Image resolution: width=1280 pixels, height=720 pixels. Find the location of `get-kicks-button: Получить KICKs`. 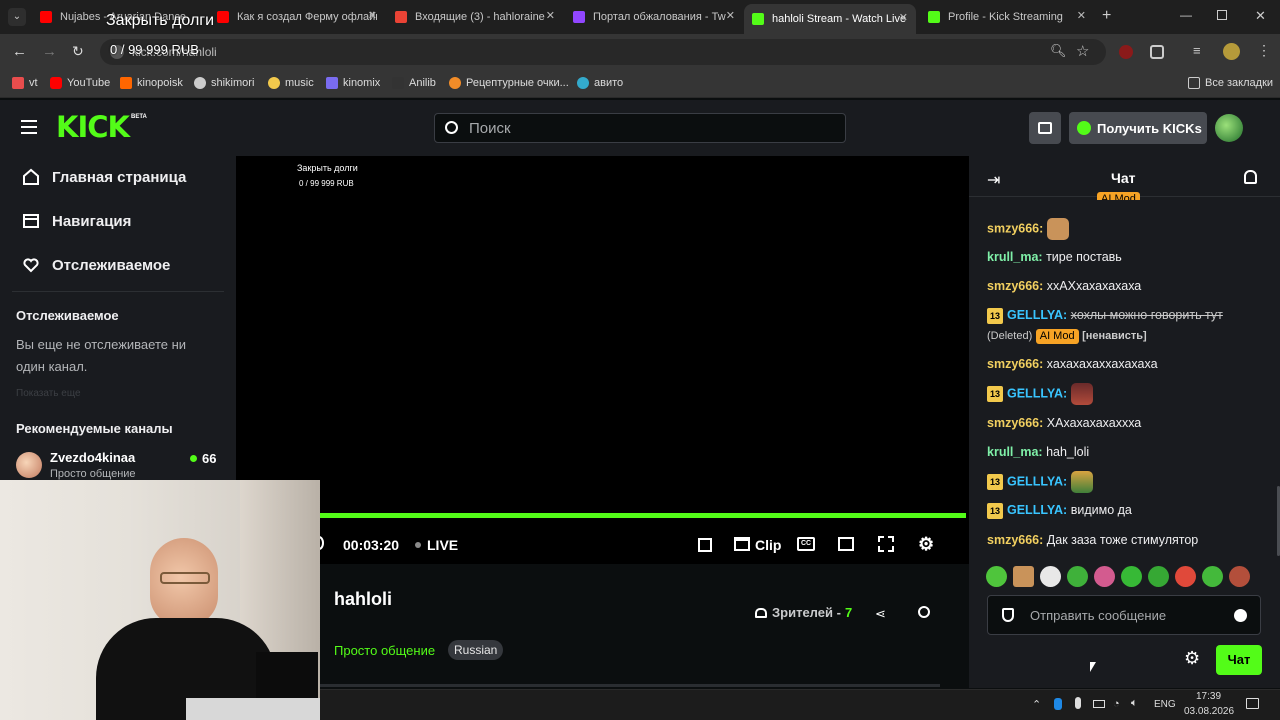

get-kicks-button: Получить KICKs is located at coordinates (1138, 128).